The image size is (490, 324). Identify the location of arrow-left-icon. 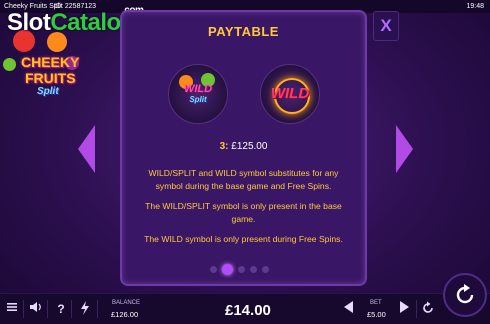
(86, 149).